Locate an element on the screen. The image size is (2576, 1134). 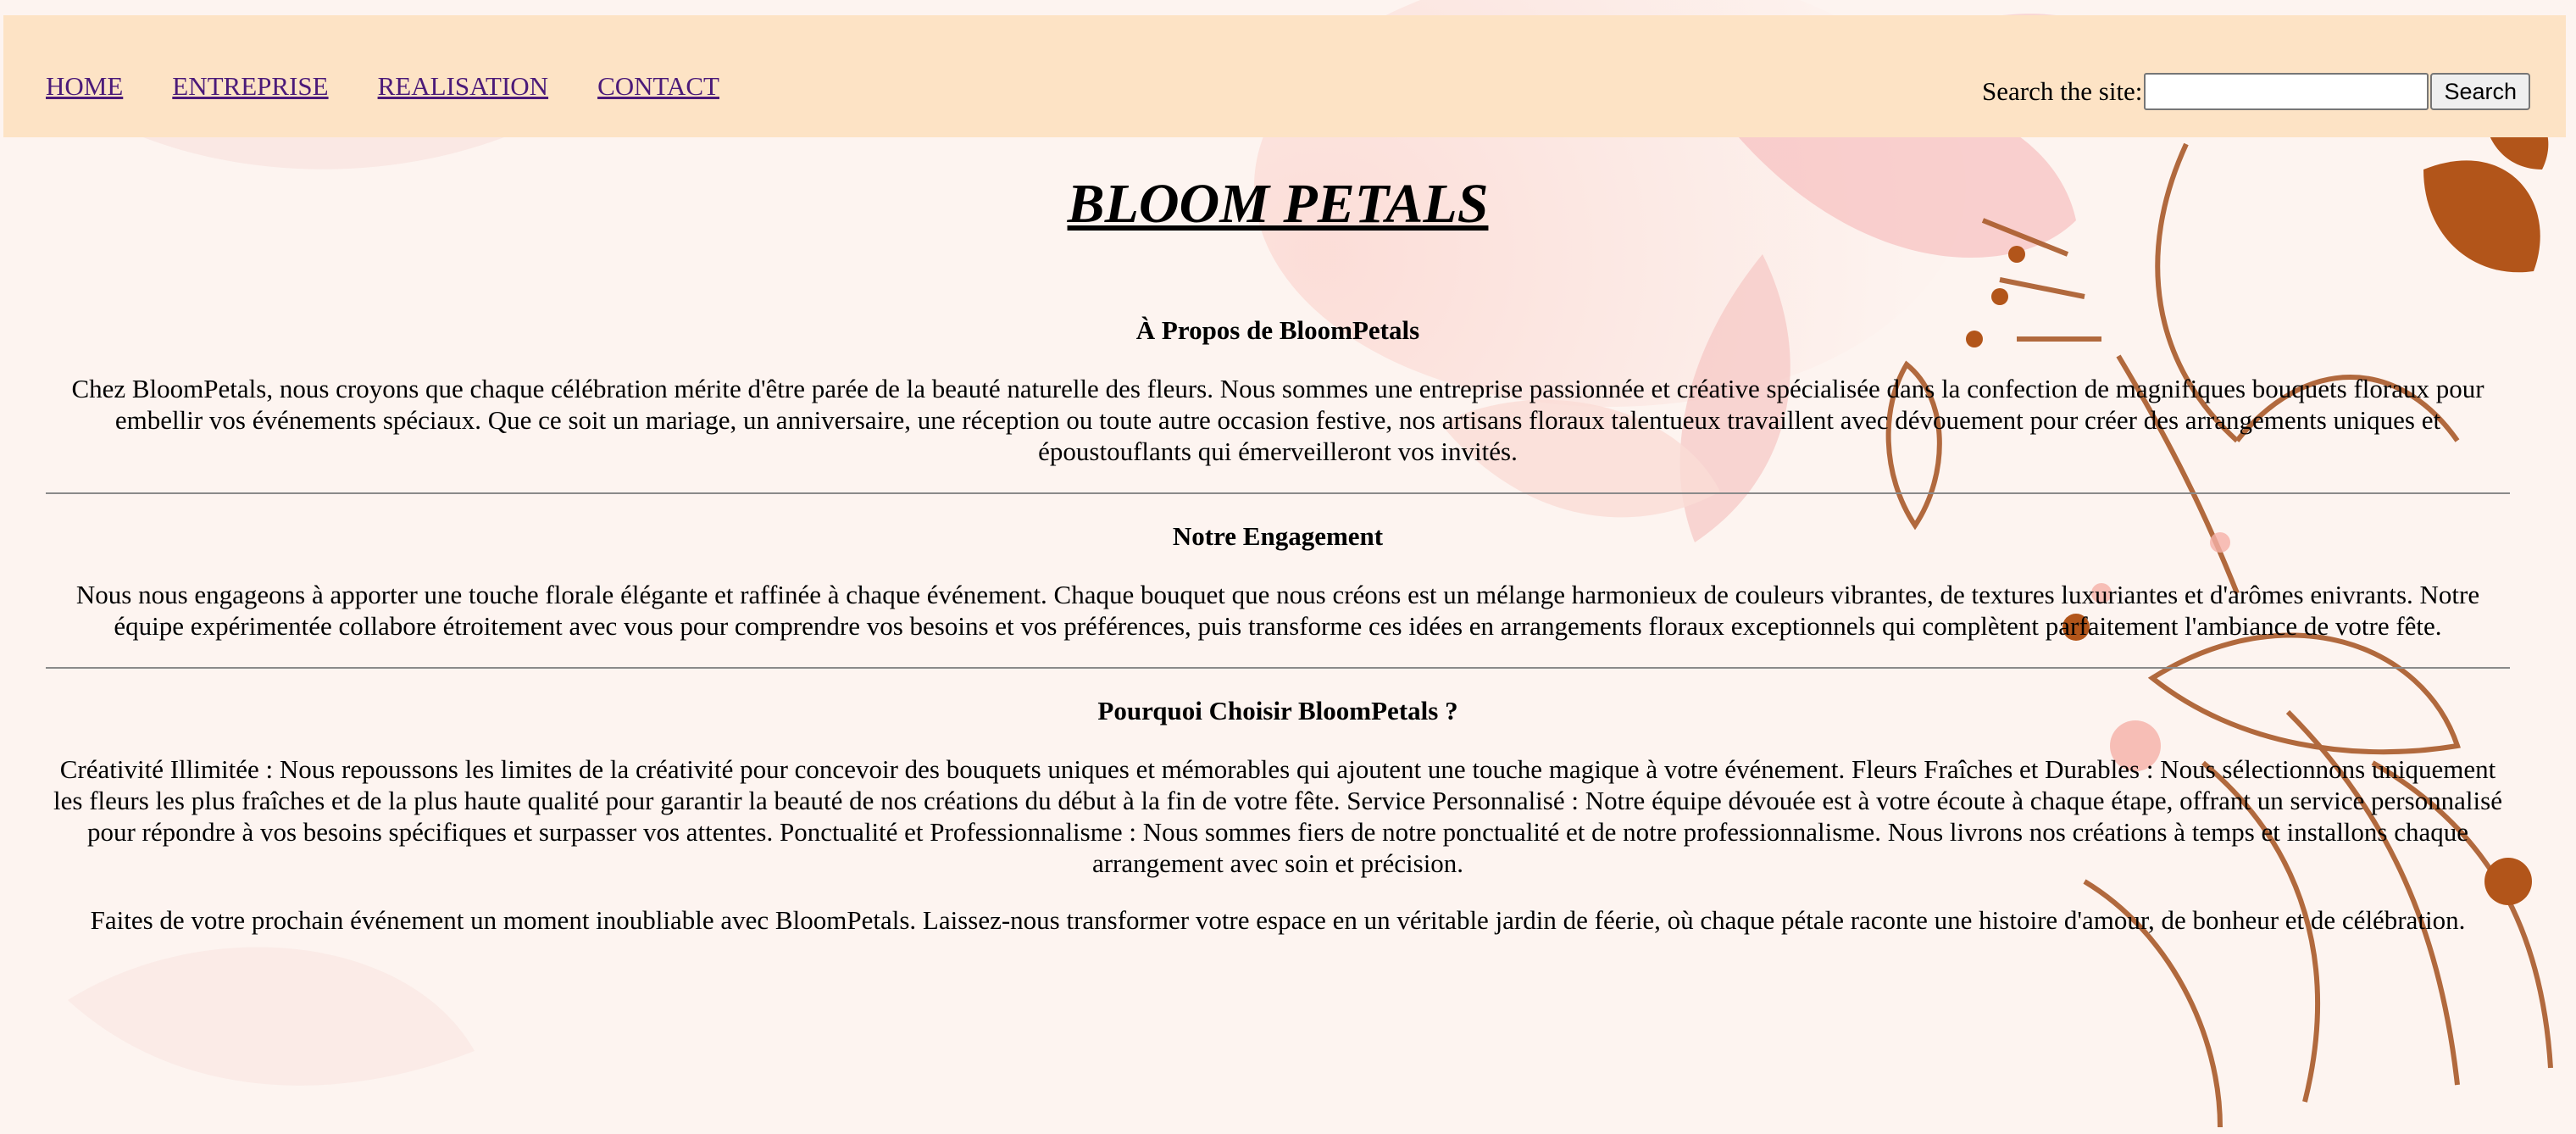
main-nav: HOME ENTREPRISE REALISATION CONTACT is located at coordinates (382, 87).